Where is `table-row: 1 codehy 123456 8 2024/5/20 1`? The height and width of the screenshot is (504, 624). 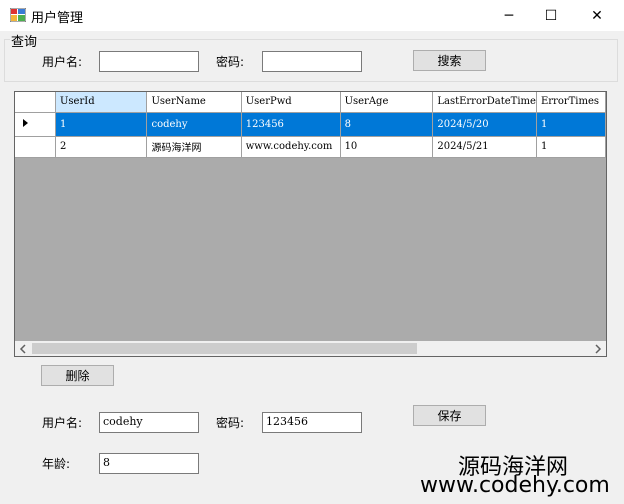 table-row: 1 codehy 123456 8 2024/5/20 1 is located at coordinates (310, 124).